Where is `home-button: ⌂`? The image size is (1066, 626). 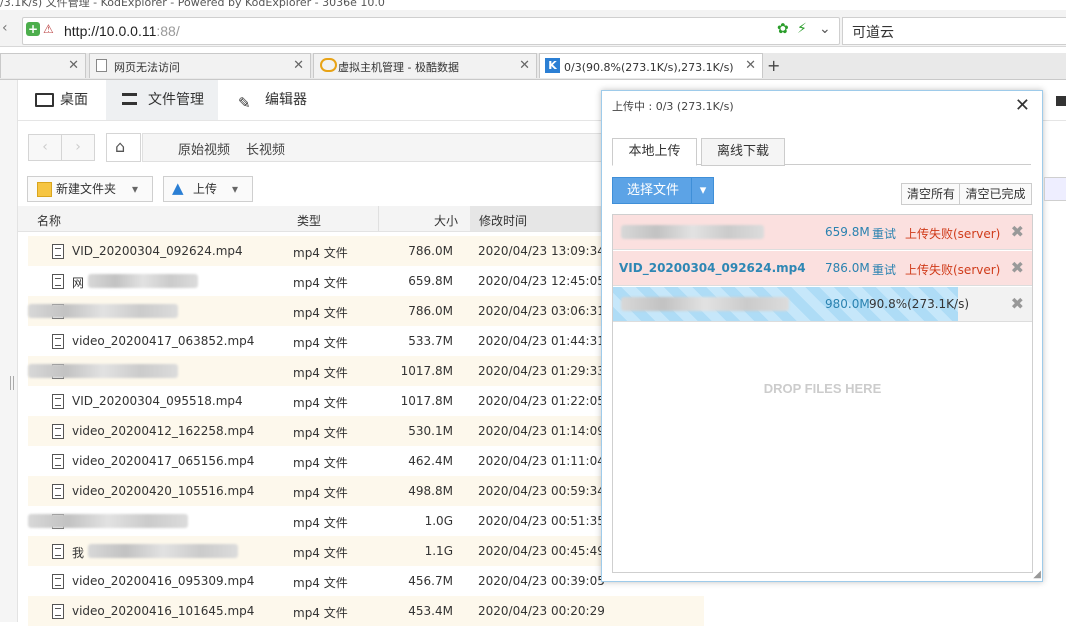
home-button: ⌂ is located at coordinates (123, 147).